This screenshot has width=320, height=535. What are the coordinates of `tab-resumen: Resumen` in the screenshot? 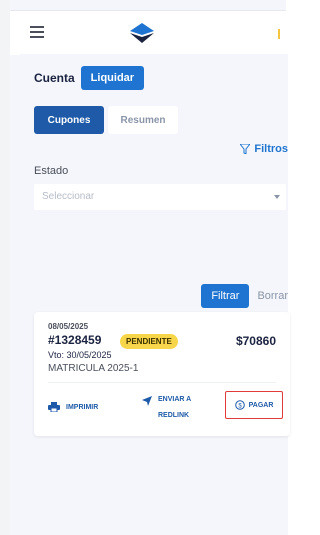 It's located at (143, 120).